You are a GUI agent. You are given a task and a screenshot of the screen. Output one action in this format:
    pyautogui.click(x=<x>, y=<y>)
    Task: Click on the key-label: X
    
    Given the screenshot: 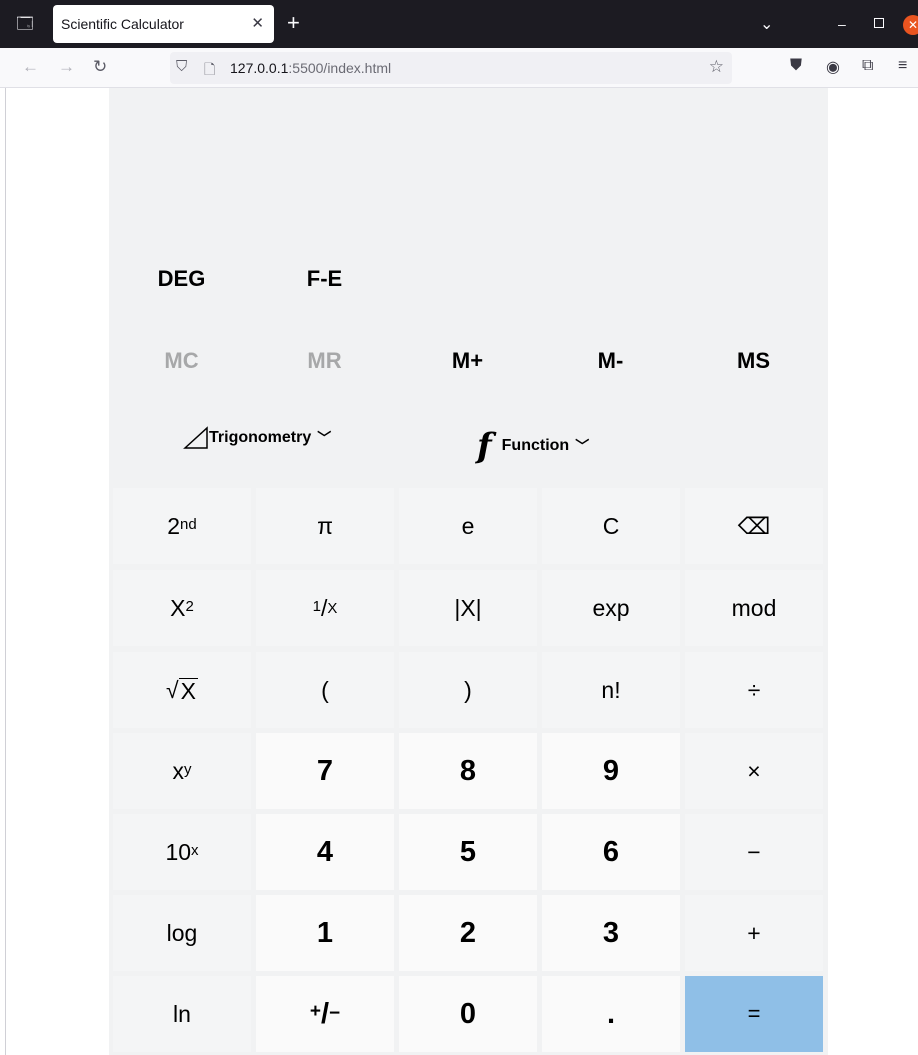 What is the action you would take?
    pyautogui.click(x=178, y=607)
    